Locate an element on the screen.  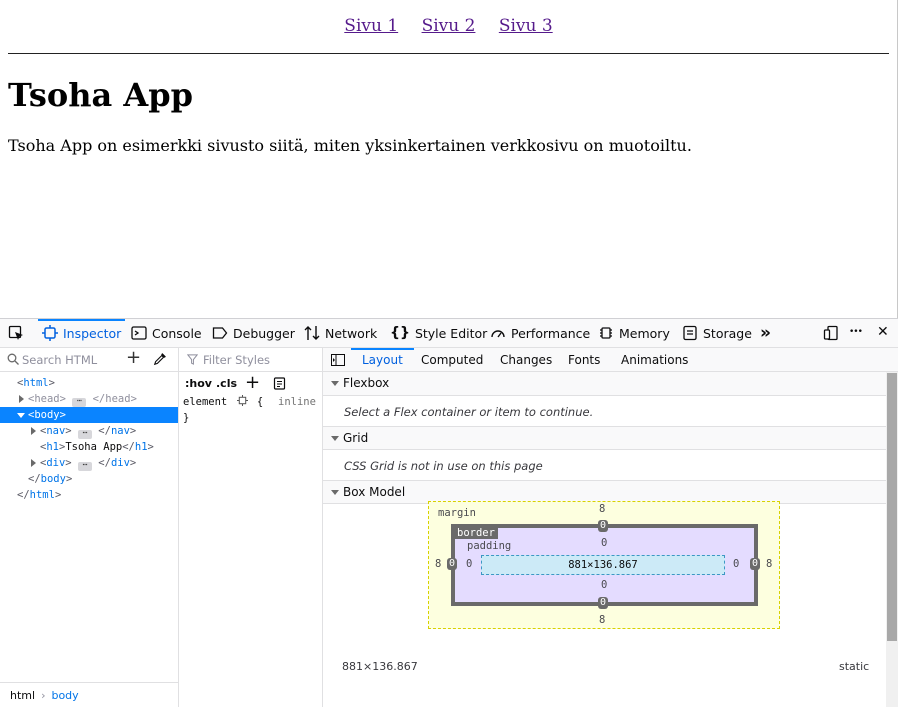
tree-node-nav: <nav> ⋯ </nav> is located at coordinates (89, 431).